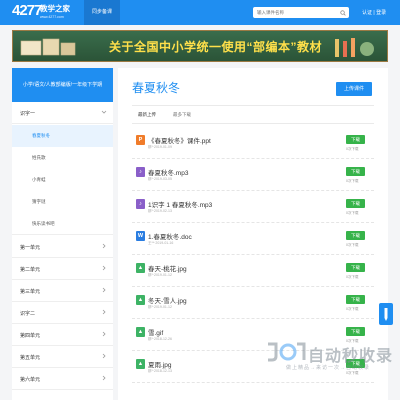 This screenshot has height=400, width=400. What do you see at coordinates (343, 12) in the screenshot?
I see `search-icon` at bounding box center [343, 12].